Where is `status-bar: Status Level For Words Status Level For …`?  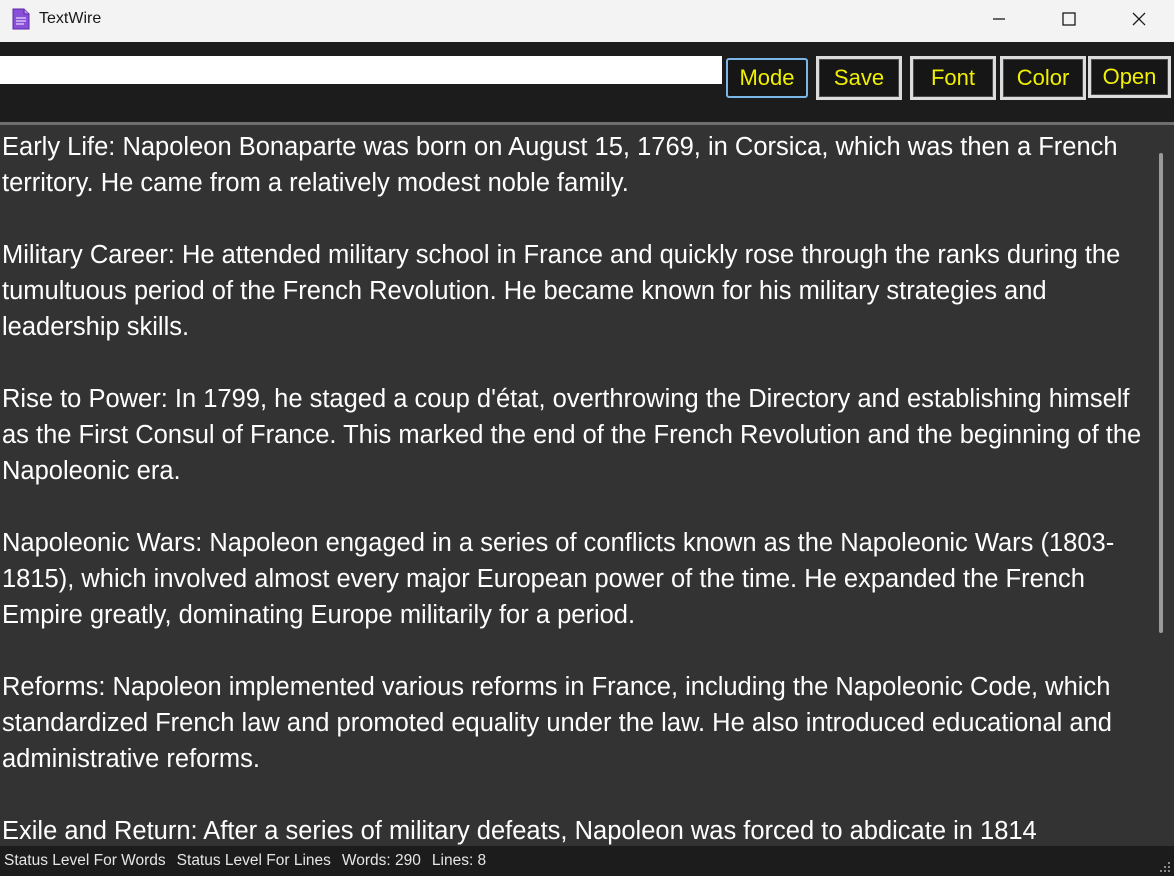 status-bar: Status Level For Words Status Level For … is located at coordinates (587, 861).